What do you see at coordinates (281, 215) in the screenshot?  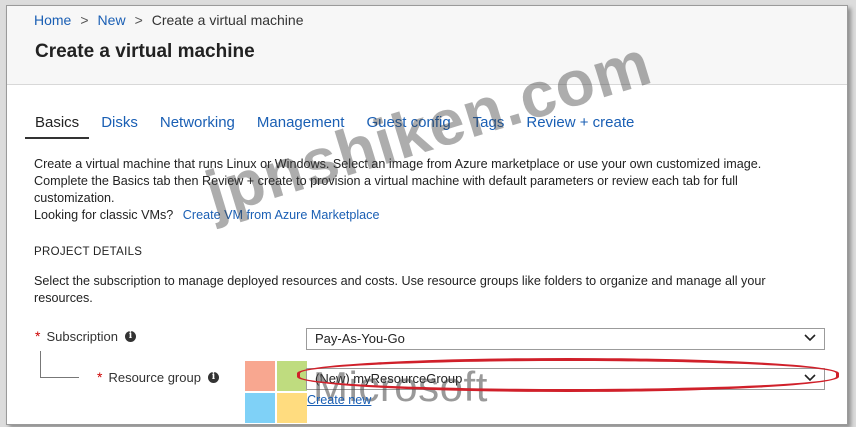 I see `create-vm-marketplace-link: Create VM from Azure Marketplace` at bounding box center [281, 215].